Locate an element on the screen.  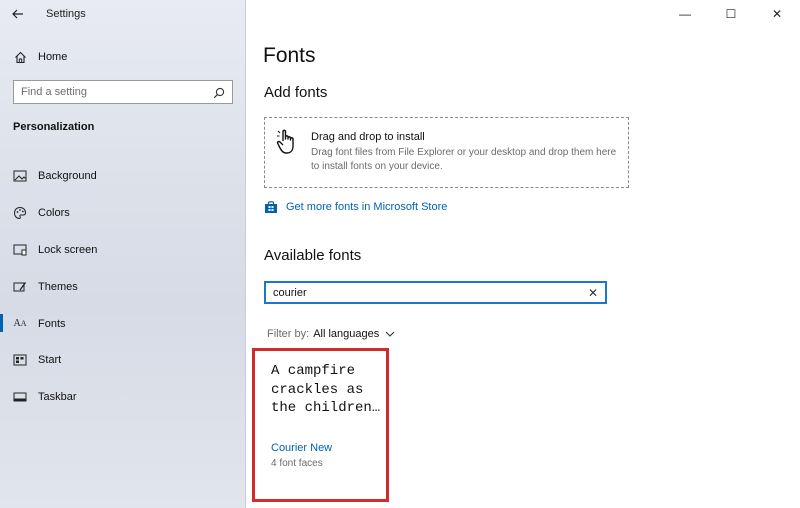
sidebar-item-label: Start is located at coordinates (50, 360).